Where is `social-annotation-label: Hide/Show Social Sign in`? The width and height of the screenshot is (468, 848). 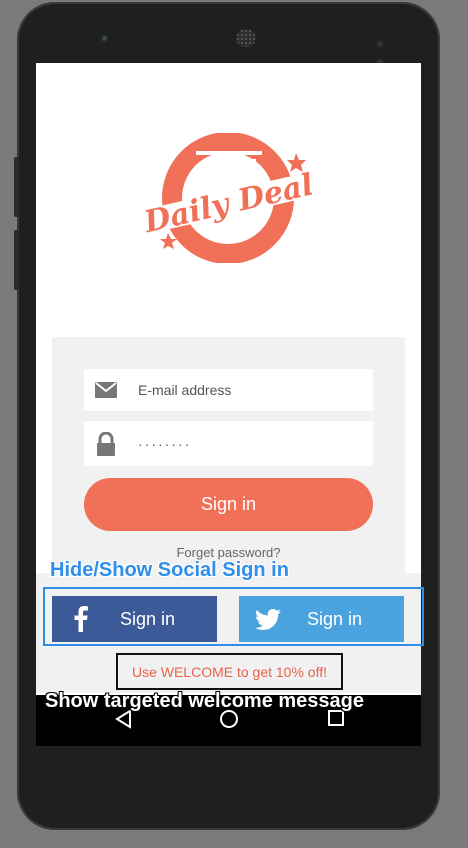 social-annotation-label: Hide/Show Social Sign in is located at coordinates (169, 570).